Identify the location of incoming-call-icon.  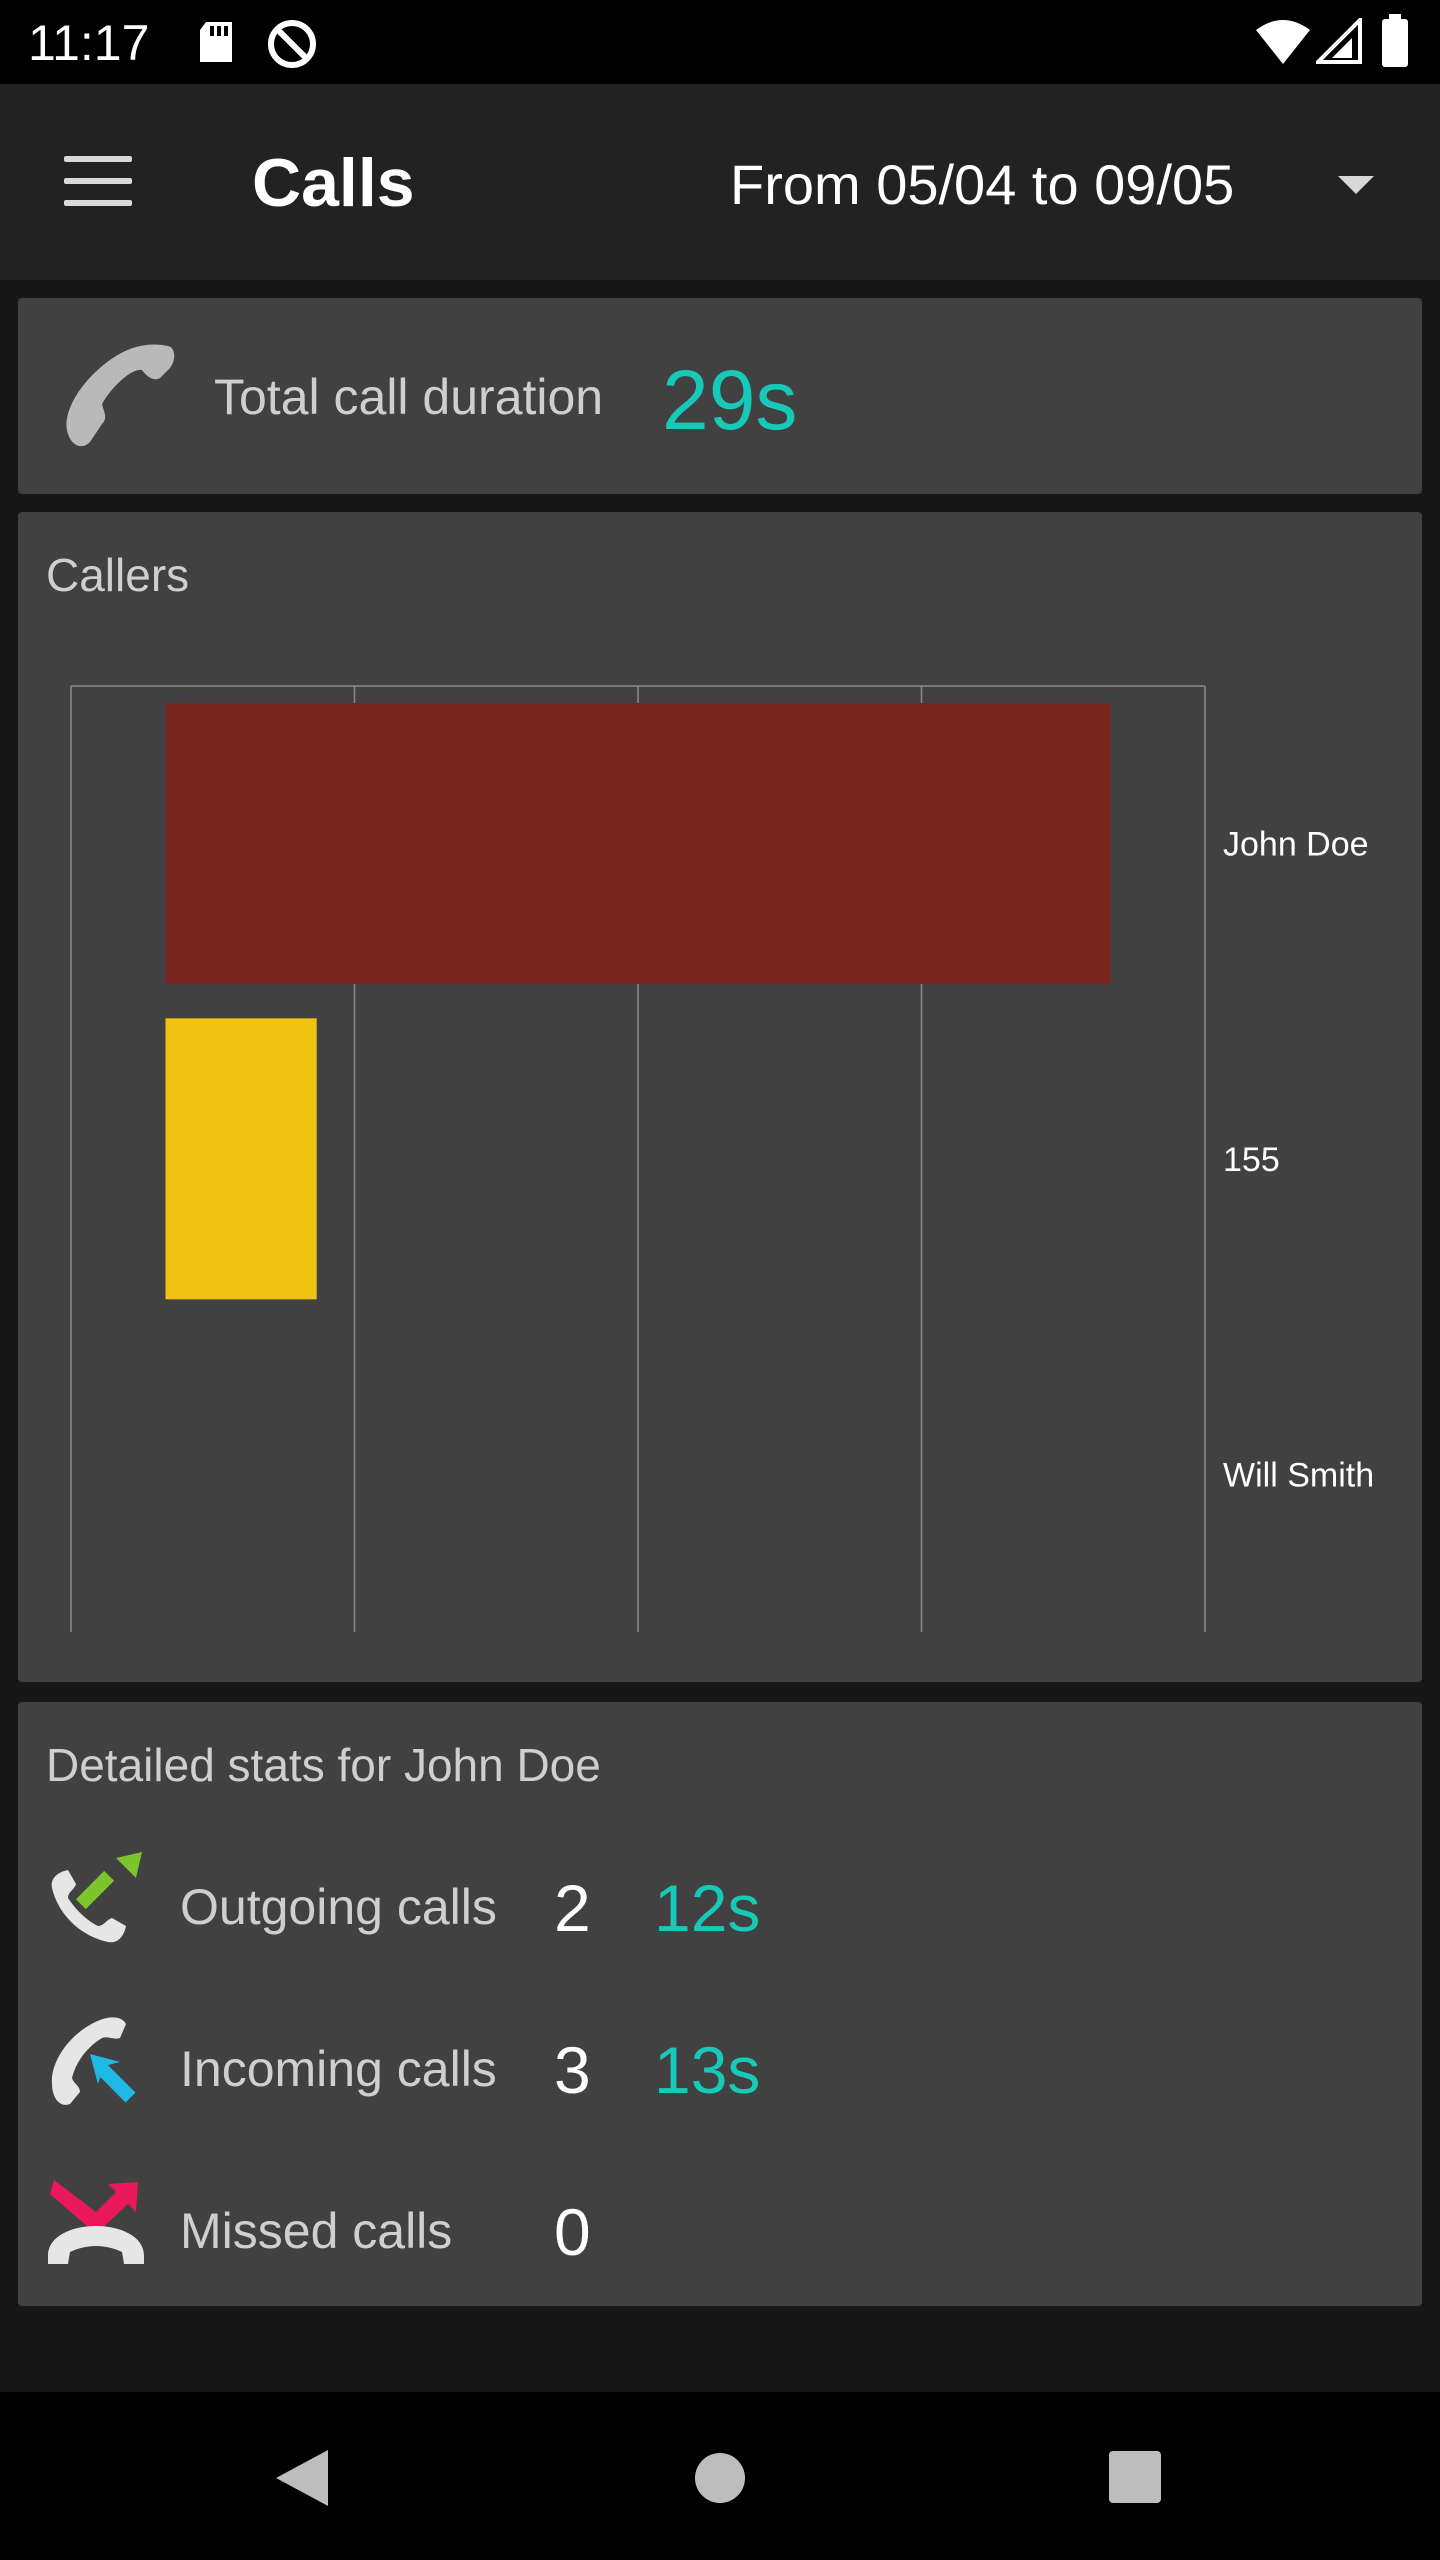
(94, 2061).